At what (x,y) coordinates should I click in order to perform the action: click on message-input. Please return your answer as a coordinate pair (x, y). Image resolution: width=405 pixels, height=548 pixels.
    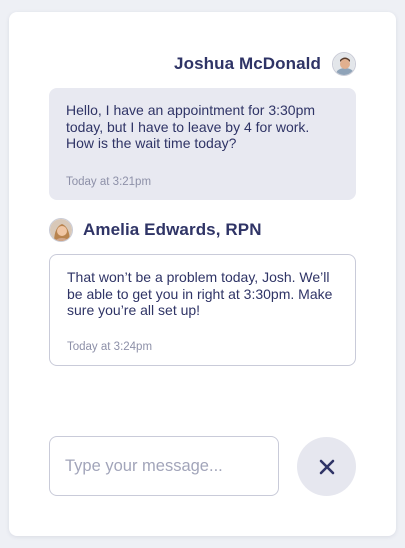
    Looking at the image, I should click on (164, 466).